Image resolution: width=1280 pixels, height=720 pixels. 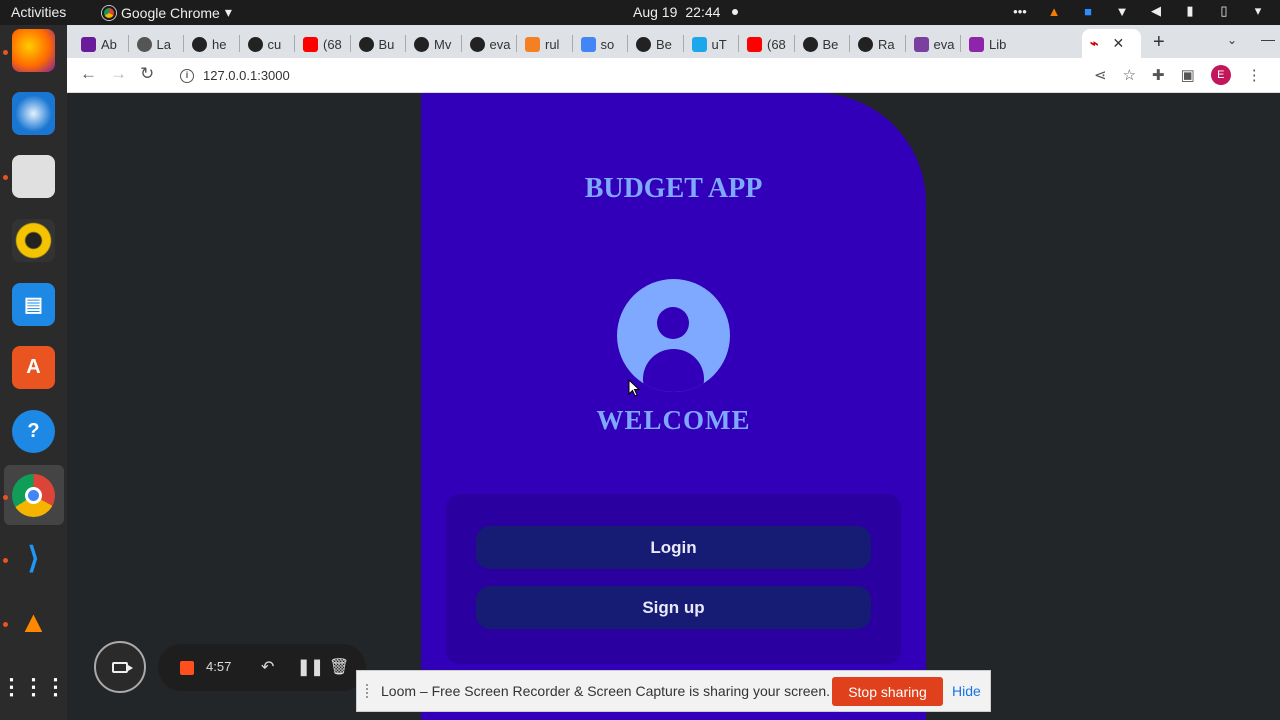 I want to click on vlc-icon: ▲, so click(x=33, y=622).